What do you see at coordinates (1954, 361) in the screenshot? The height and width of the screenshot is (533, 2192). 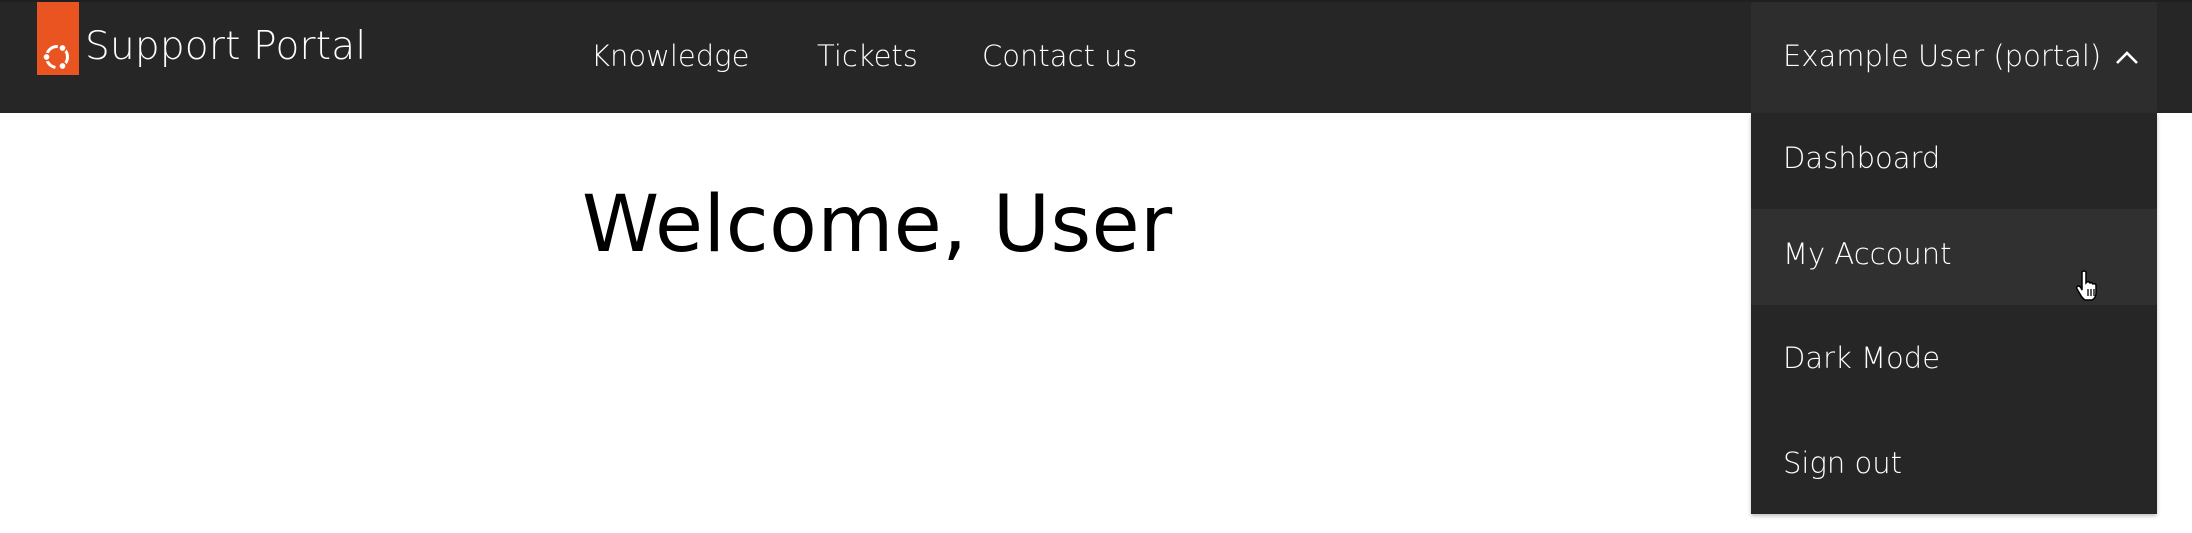 I see `menu-item-dark-mode: Dark Mode` at bounding box center [1954, 361].